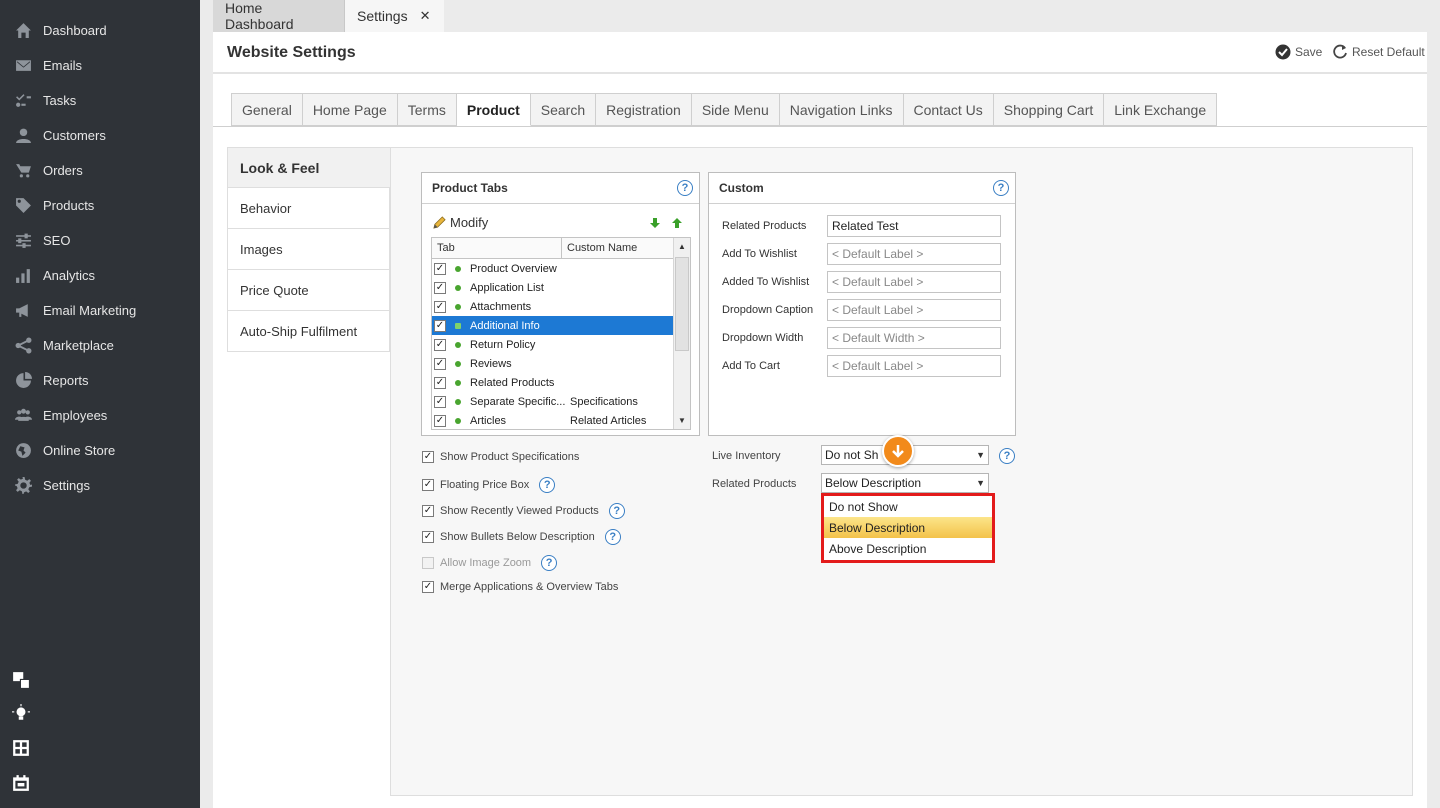  I want to click on tab-contact-us: Contact Us, so click(948, 109).